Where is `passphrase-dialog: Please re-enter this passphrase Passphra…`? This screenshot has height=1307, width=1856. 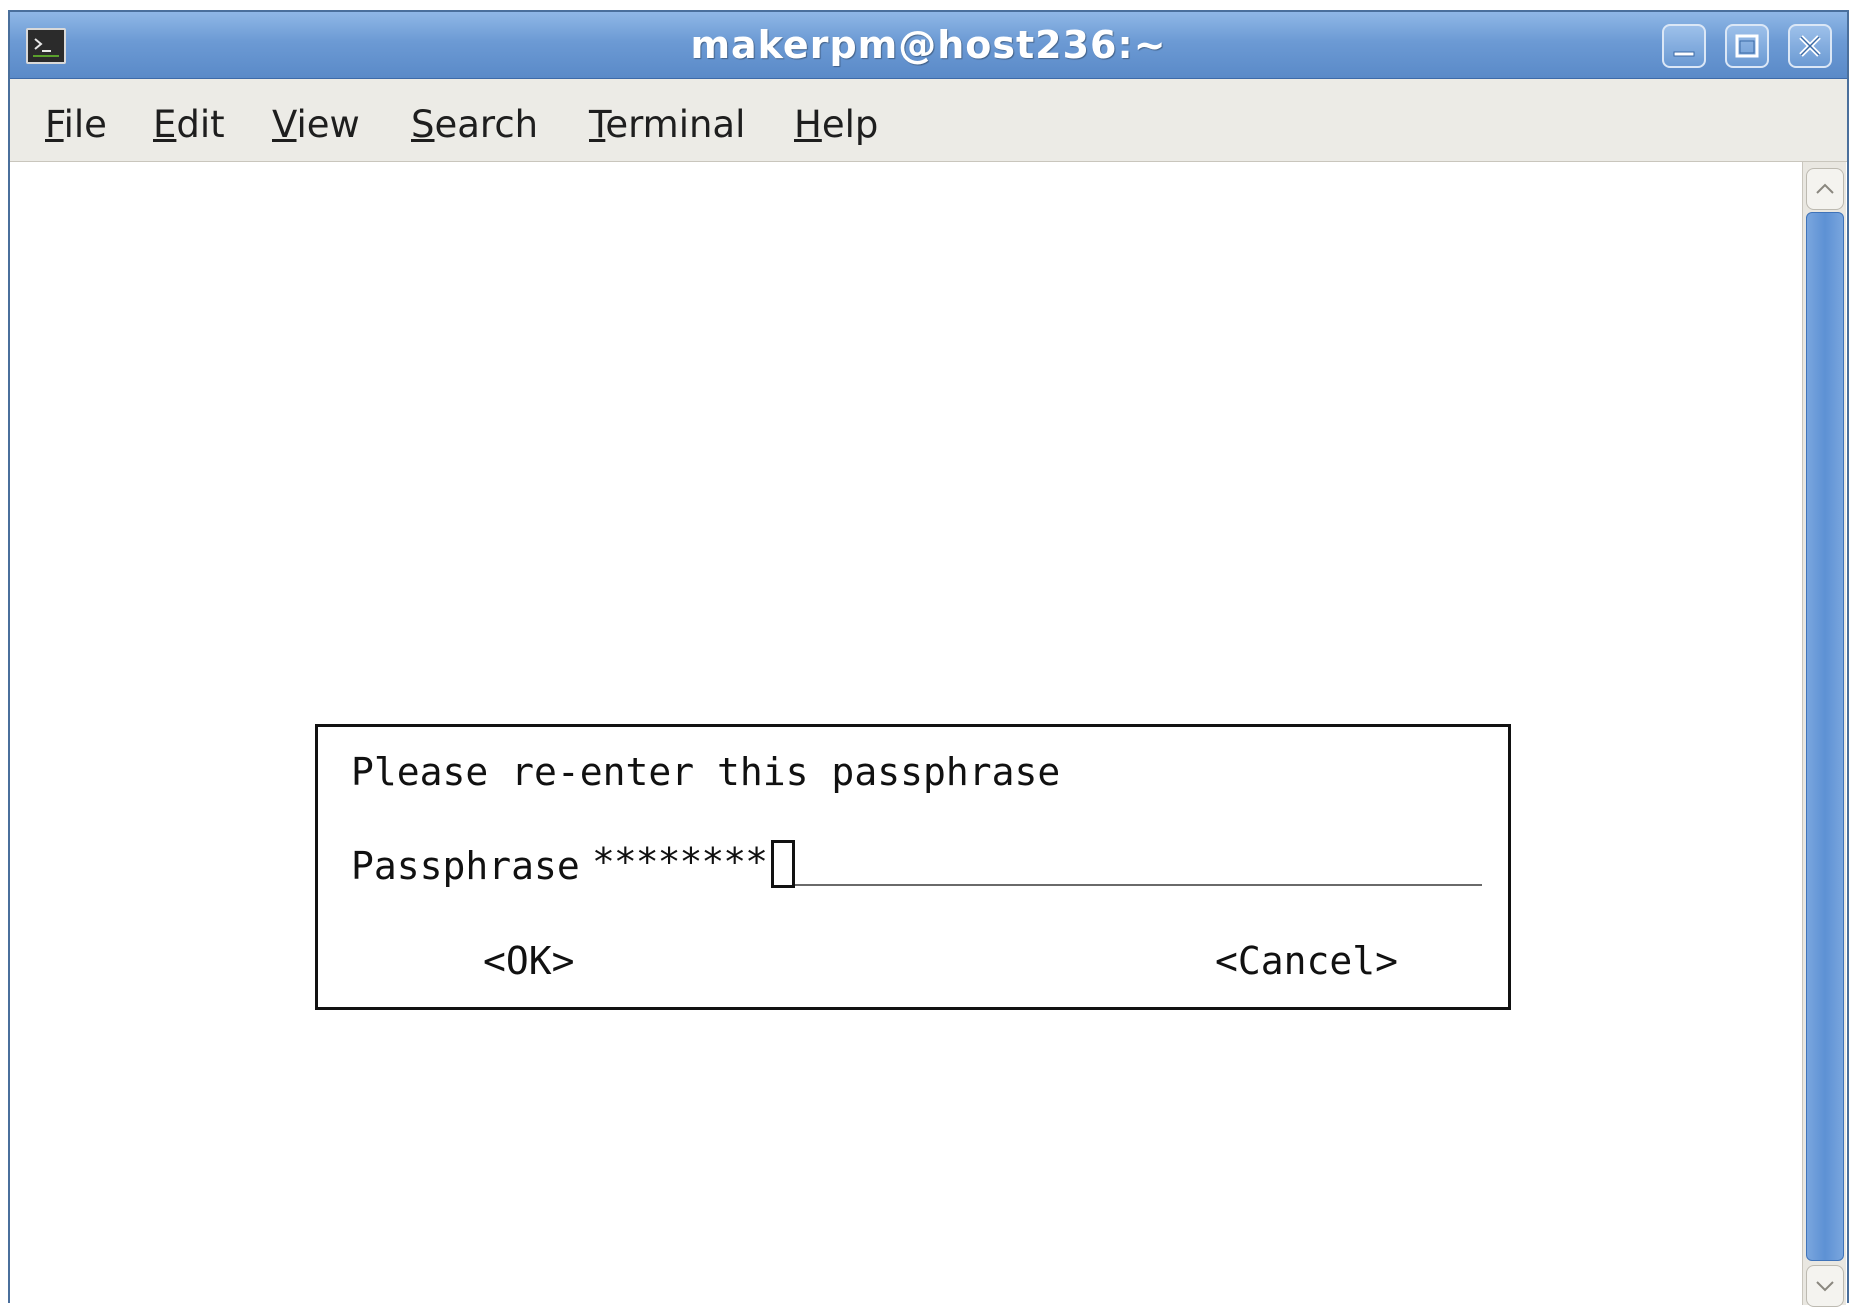
passphrase-dialog: Please re-enter this passphrase Passphra… is located at coordinates (913, 867).